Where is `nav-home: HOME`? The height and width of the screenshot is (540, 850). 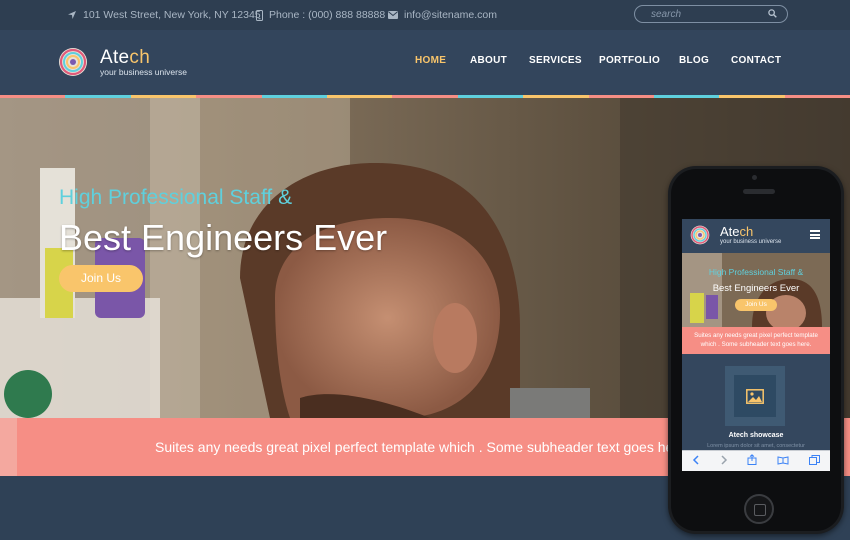 nav-home: HOME is located at coordinates (430, 60).